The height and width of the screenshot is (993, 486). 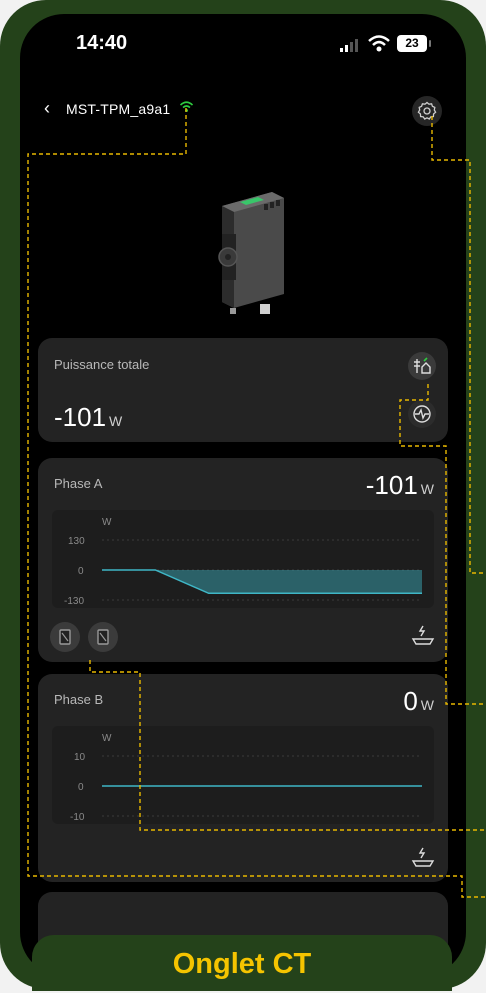 What do you see at coordinates (74, 601) in the screenshot?
I see `phase-a-tick-bottom: -130` at bounding box center [74, 601].